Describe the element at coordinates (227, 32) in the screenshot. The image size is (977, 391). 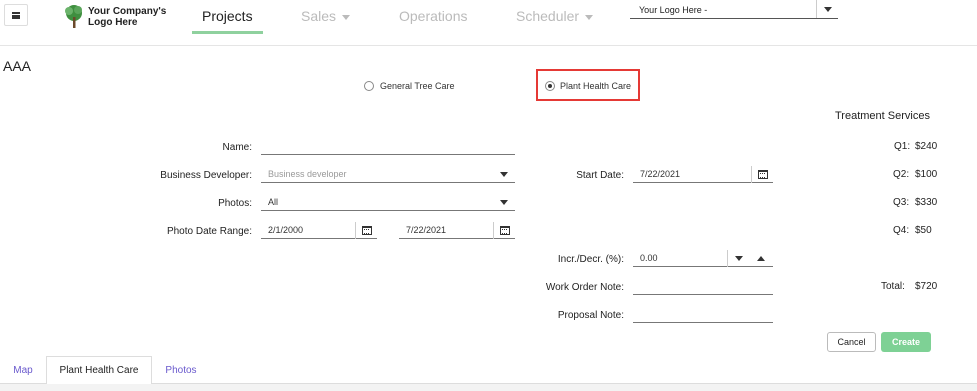
I see `active-tab-indicator` at that location.